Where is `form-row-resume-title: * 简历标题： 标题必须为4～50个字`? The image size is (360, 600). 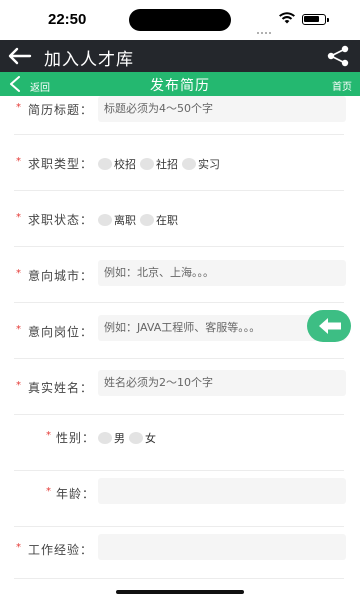 form-row-resume-title: * 简历标题： 标题必须为4～50个字 is located at coordinates (180, 116).